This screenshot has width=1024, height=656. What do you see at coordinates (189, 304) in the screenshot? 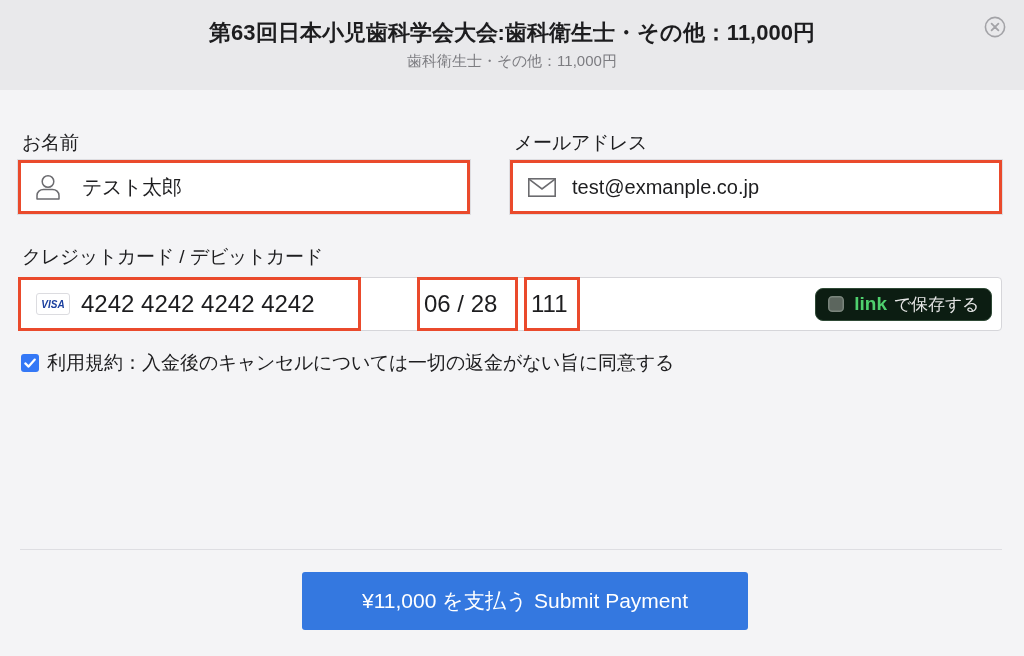
I see `card-number-field: VISA 4242 4242 4242 4242` at bounding box center [189, 304].